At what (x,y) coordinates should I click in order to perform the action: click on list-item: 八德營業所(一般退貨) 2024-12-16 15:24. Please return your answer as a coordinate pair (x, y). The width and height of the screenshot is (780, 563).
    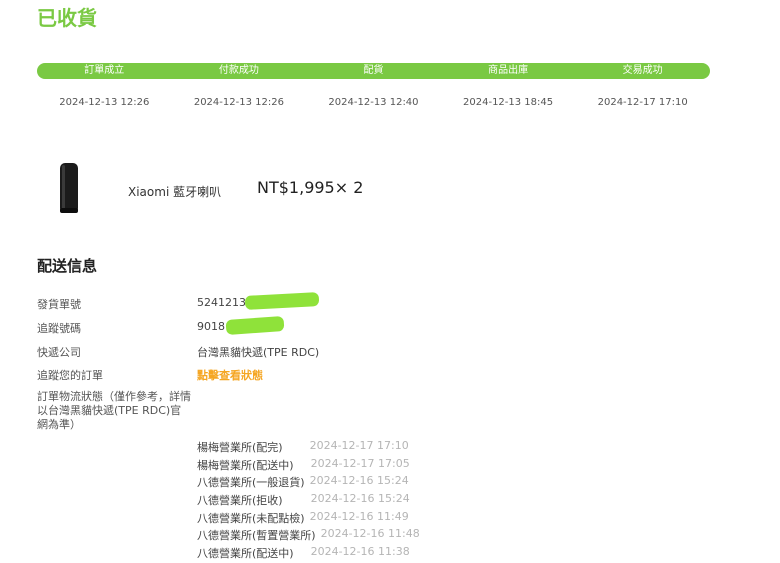
    Looking at the image, I should click on (308, 483).